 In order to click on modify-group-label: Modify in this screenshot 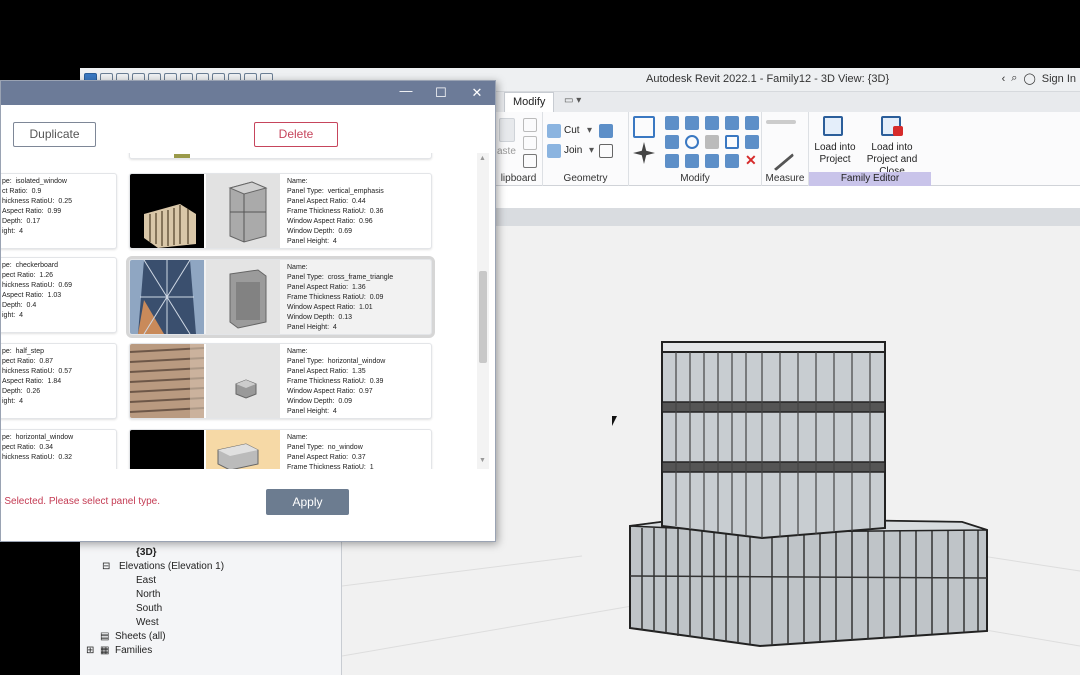, I will do `click(695, 178)`.